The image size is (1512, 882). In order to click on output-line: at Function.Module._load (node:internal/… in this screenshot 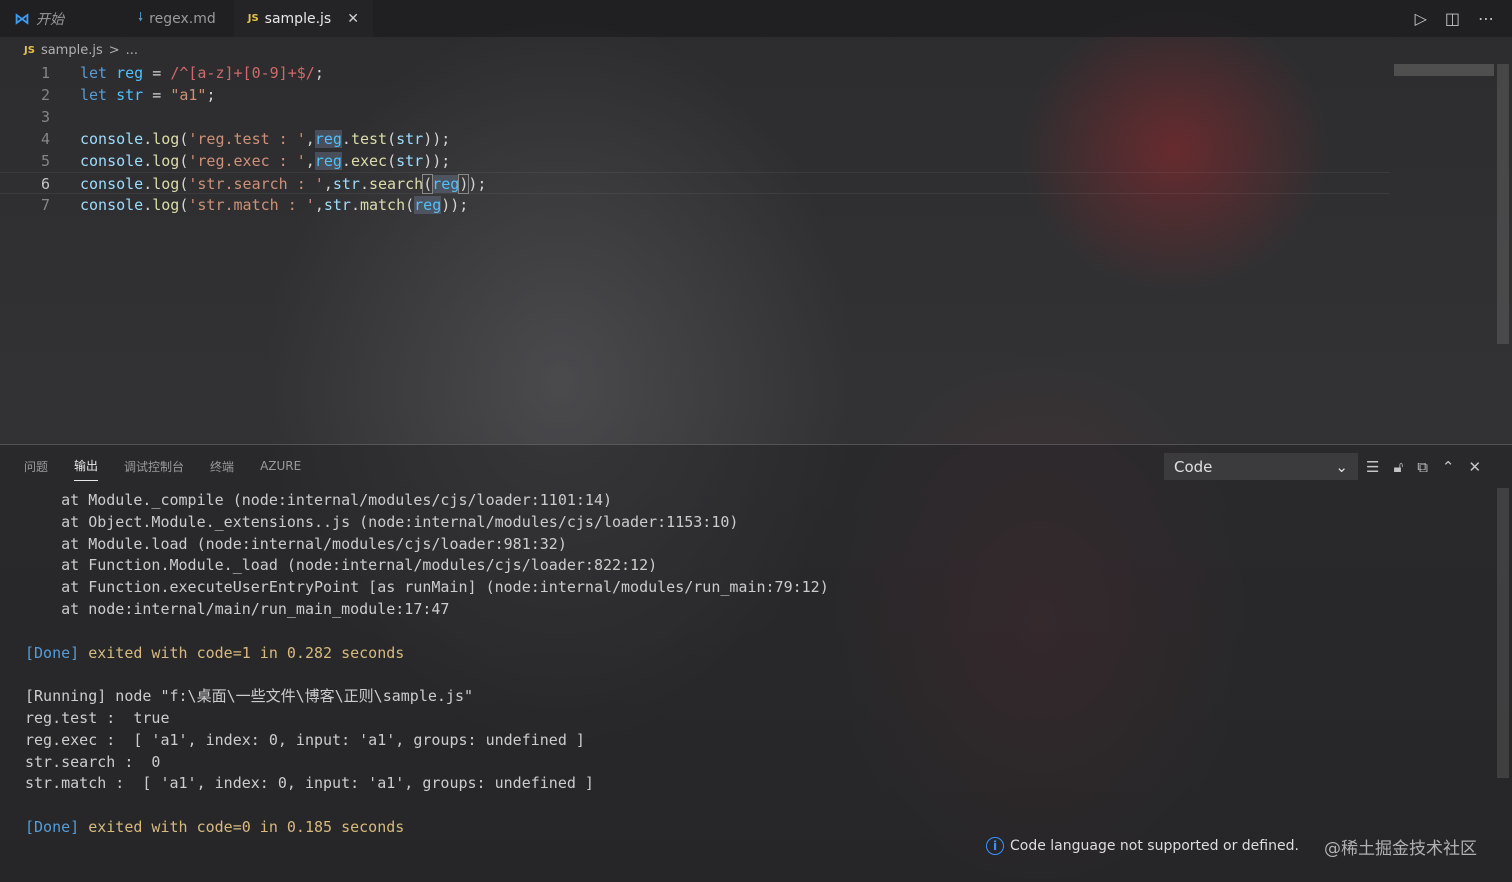, I will do `click(341, 565)`.